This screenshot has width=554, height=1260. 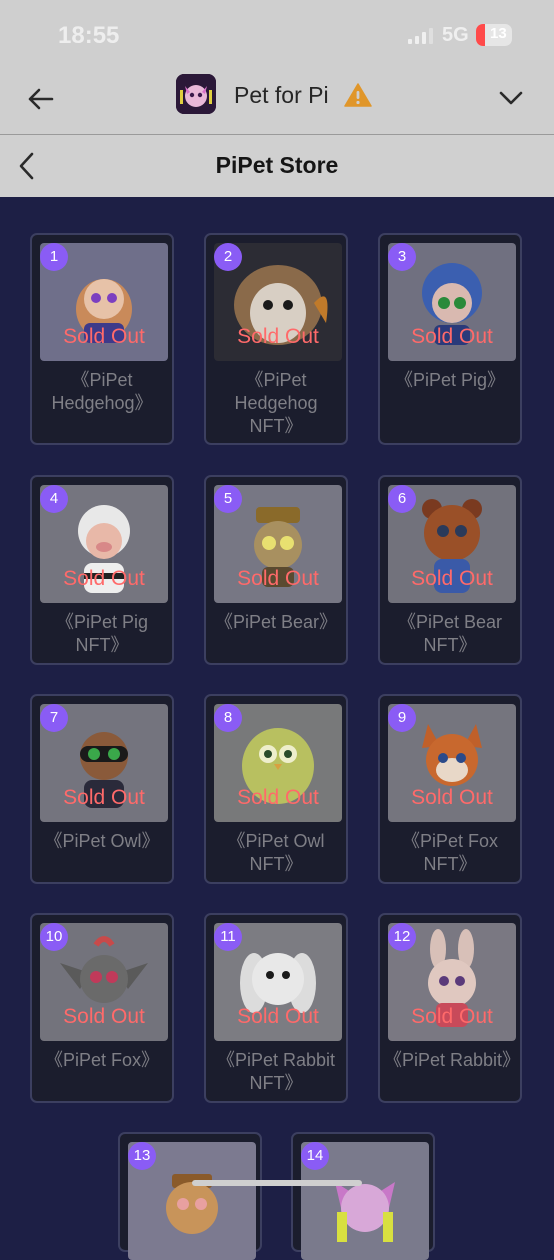 I want to click on item-number-badge: 1, so click(x=54, y=257).